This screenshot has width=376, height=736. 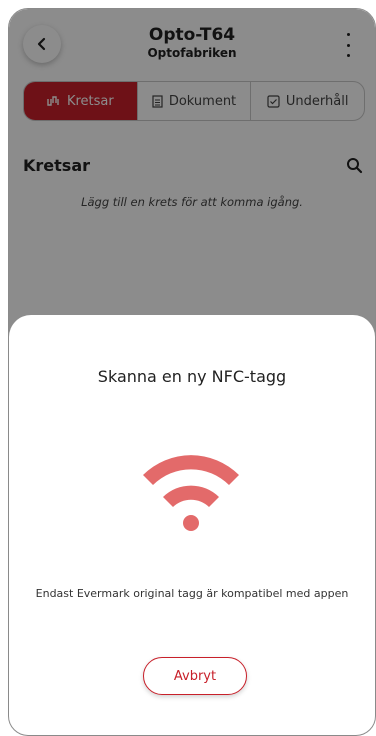 I want to click on cancel-button: Avbryt, so click(x=195, y=676).